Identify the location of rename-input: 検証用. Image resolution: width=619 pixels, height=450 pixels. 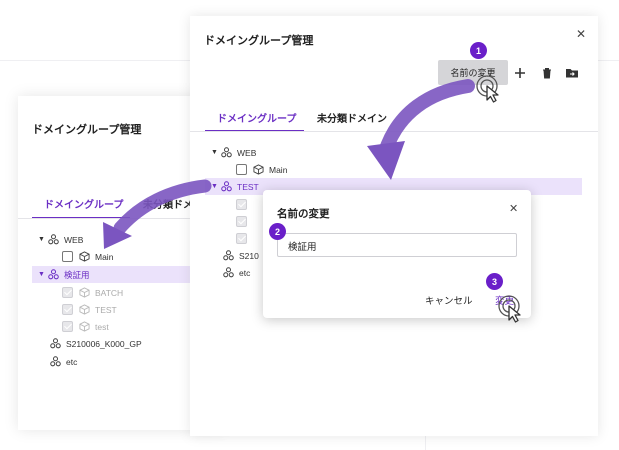
(397, 245).